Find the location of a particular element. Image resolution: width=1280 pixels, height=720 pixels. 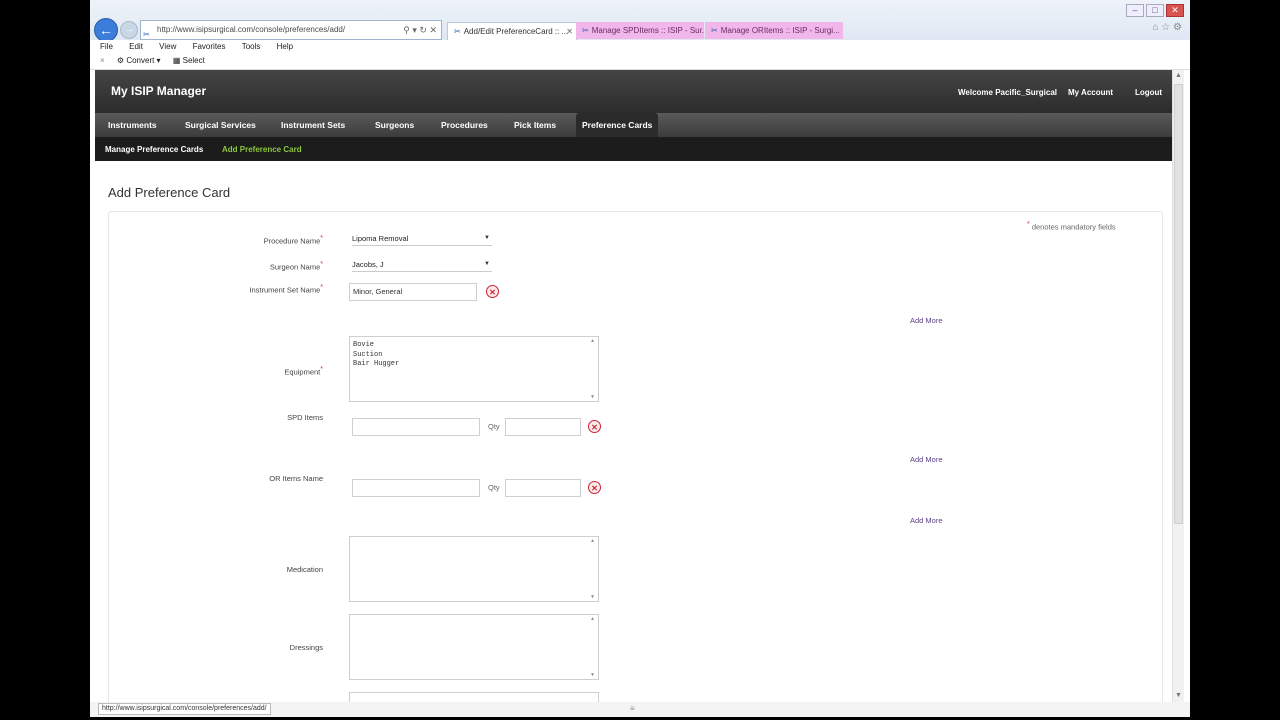

subnav-manage-preference-cards: Manage Preference Cards is located at coordinates (154, 149).